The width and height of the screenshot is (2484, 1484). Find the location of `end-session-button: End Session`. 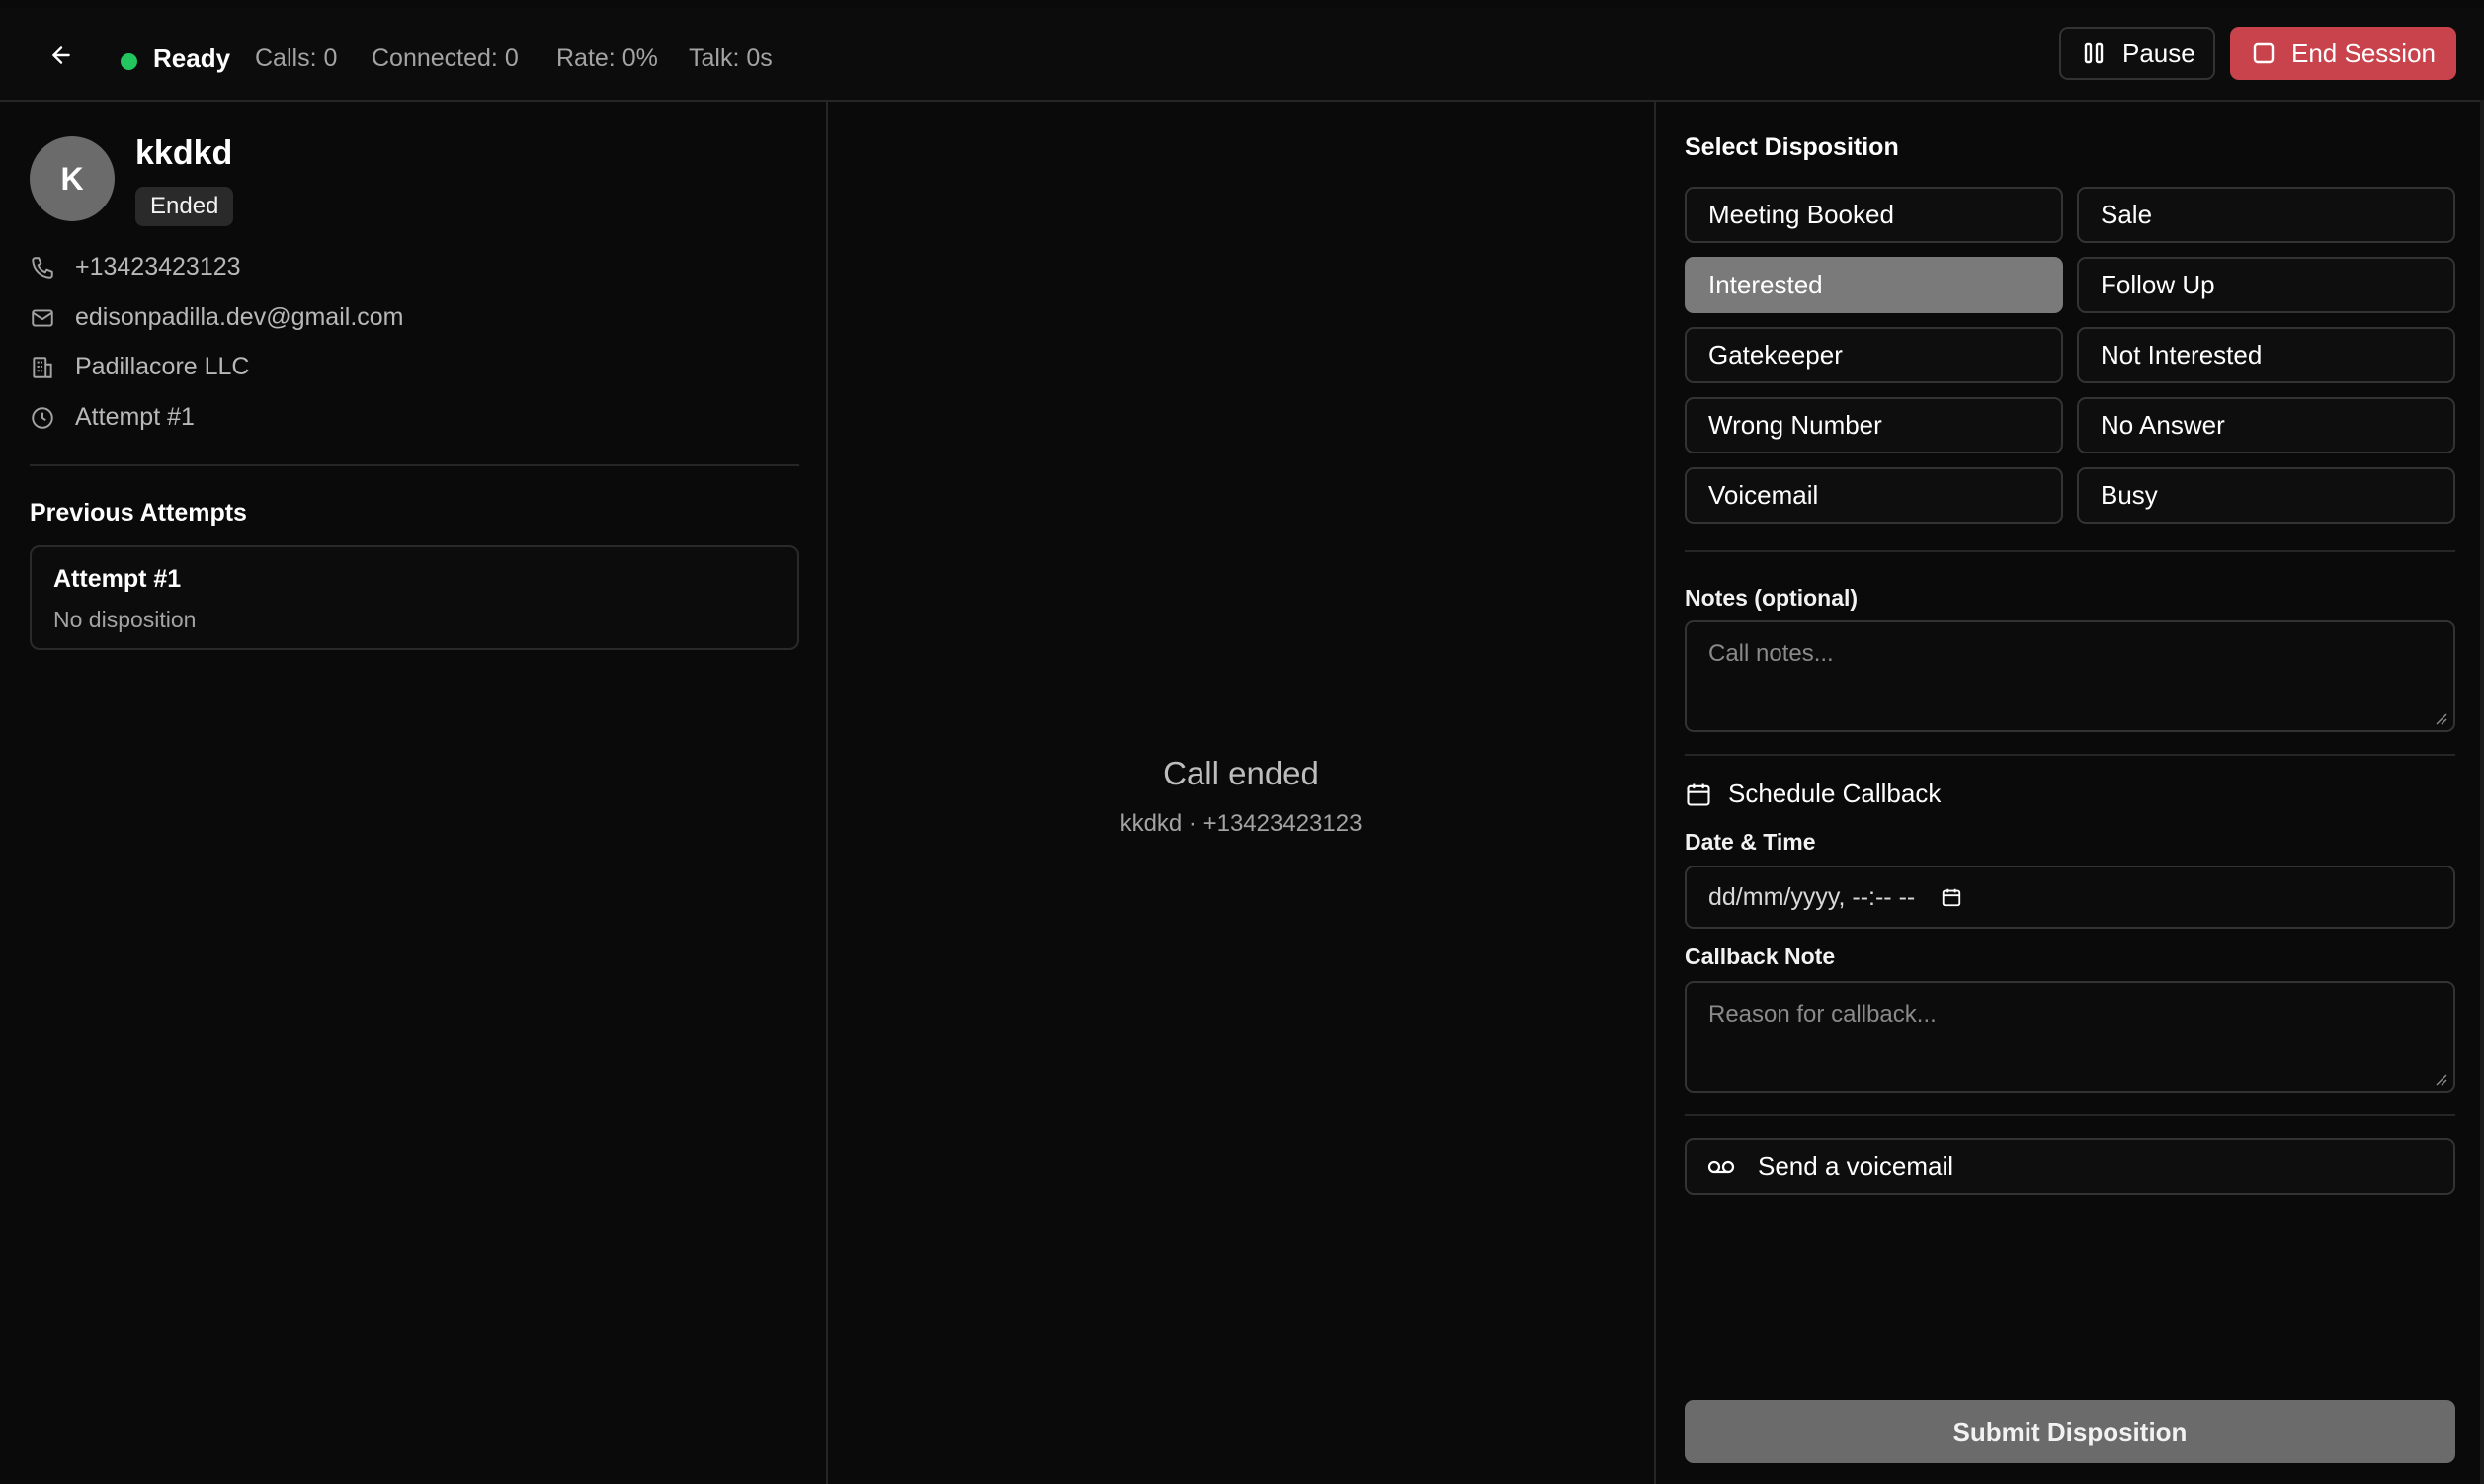

end-session-button: End Session is located at coordinates (2343, 53).